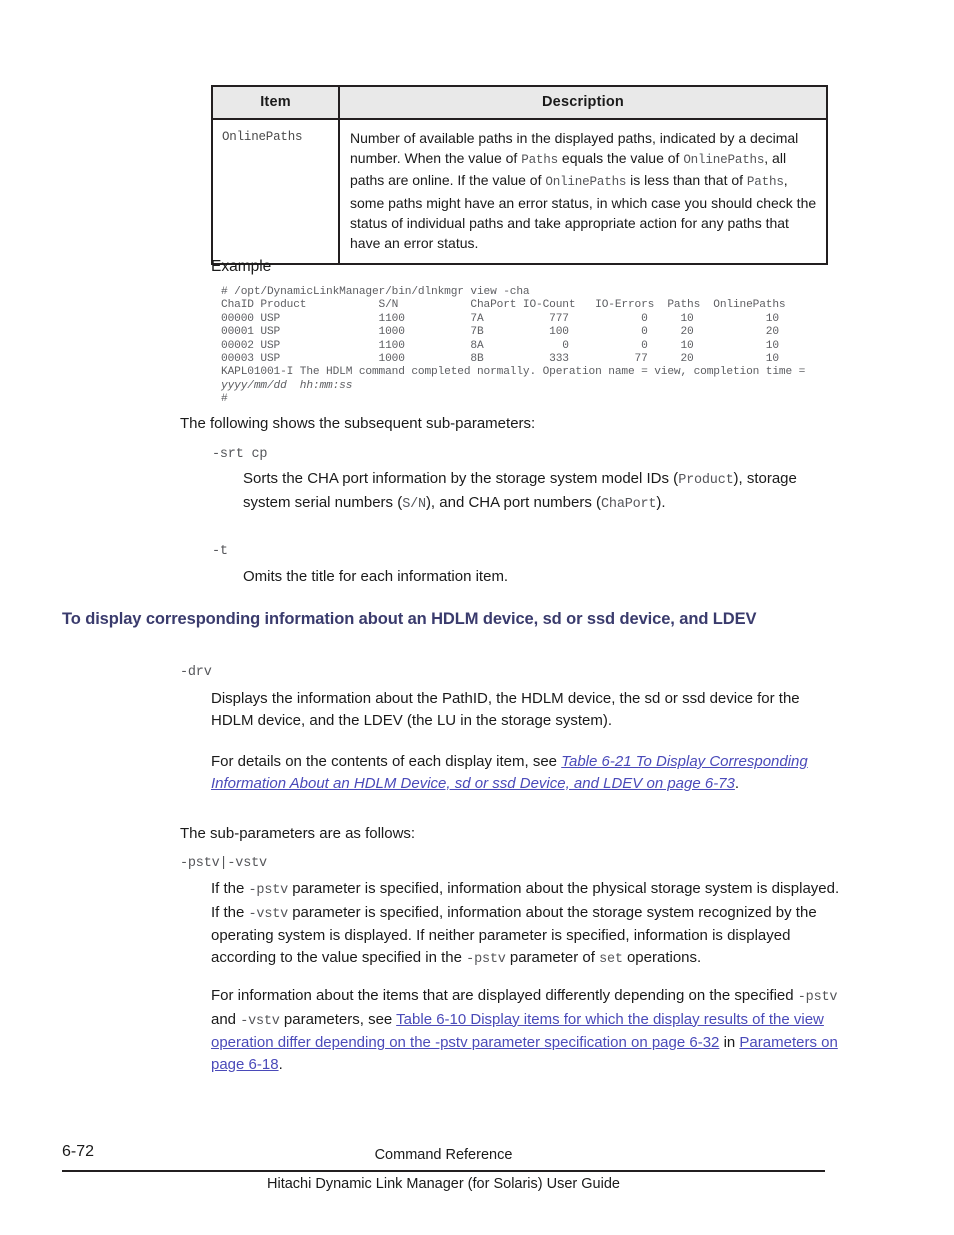  Describe the element at coordinates (500, 318) in the screenshot. I see `code-line: 00000 USP 1100 7A 777 0 10 10` at that location.